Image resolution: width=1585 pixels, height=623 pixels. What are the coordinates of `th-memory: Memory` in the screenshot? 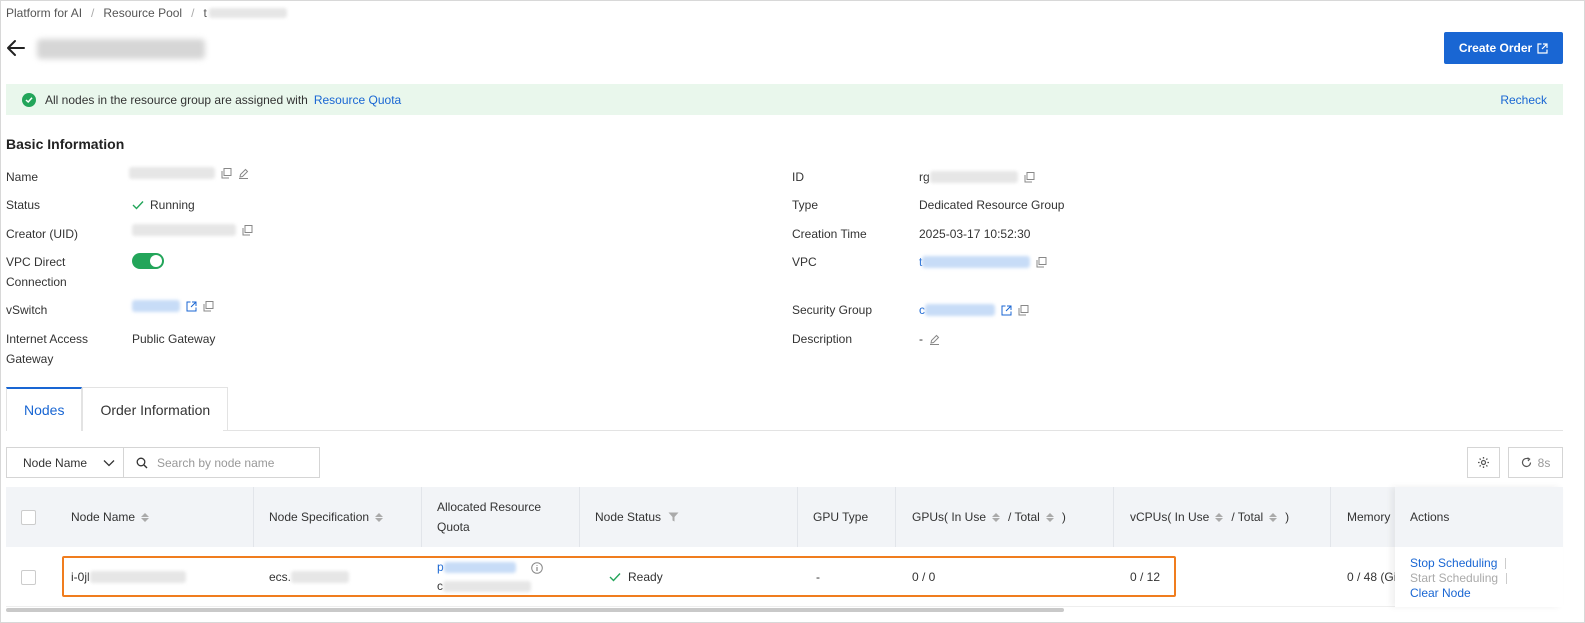 It's located at (1368, 517).